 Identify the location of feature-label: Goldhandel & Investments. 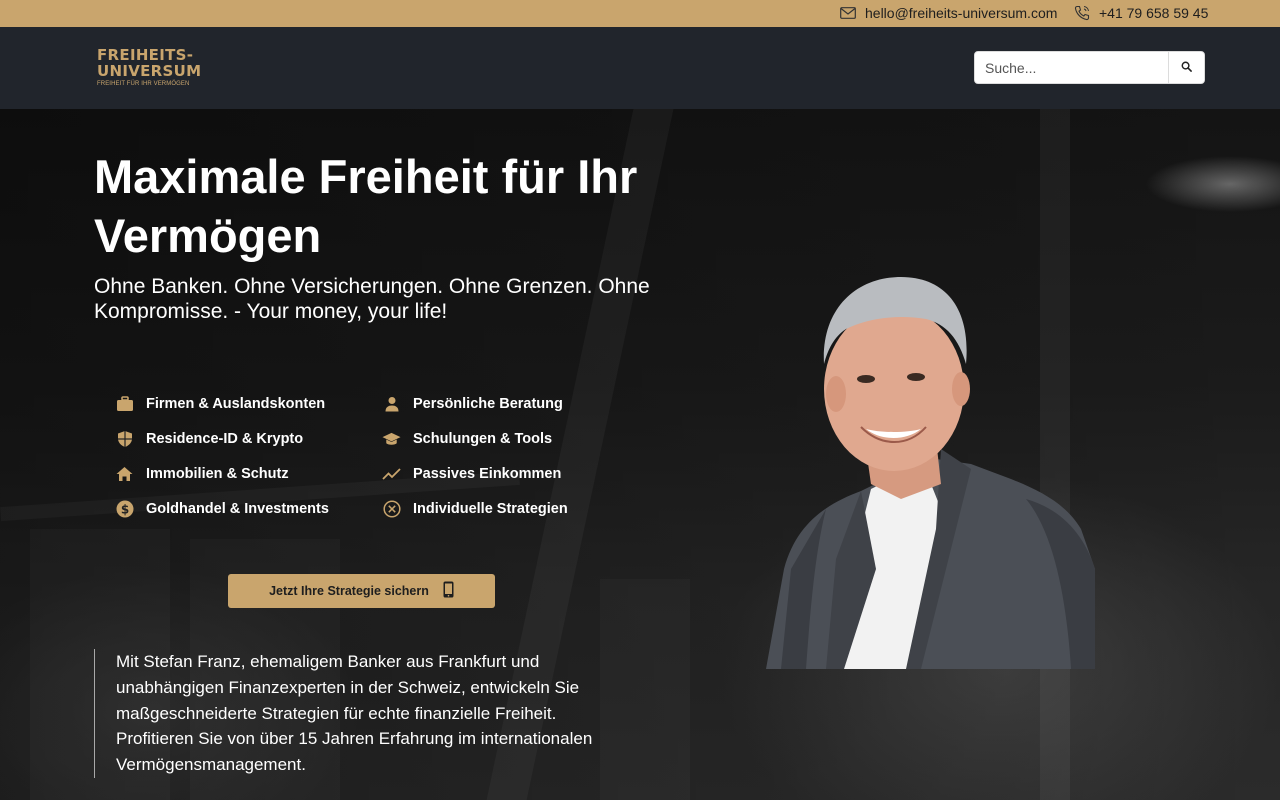
(237, 508).